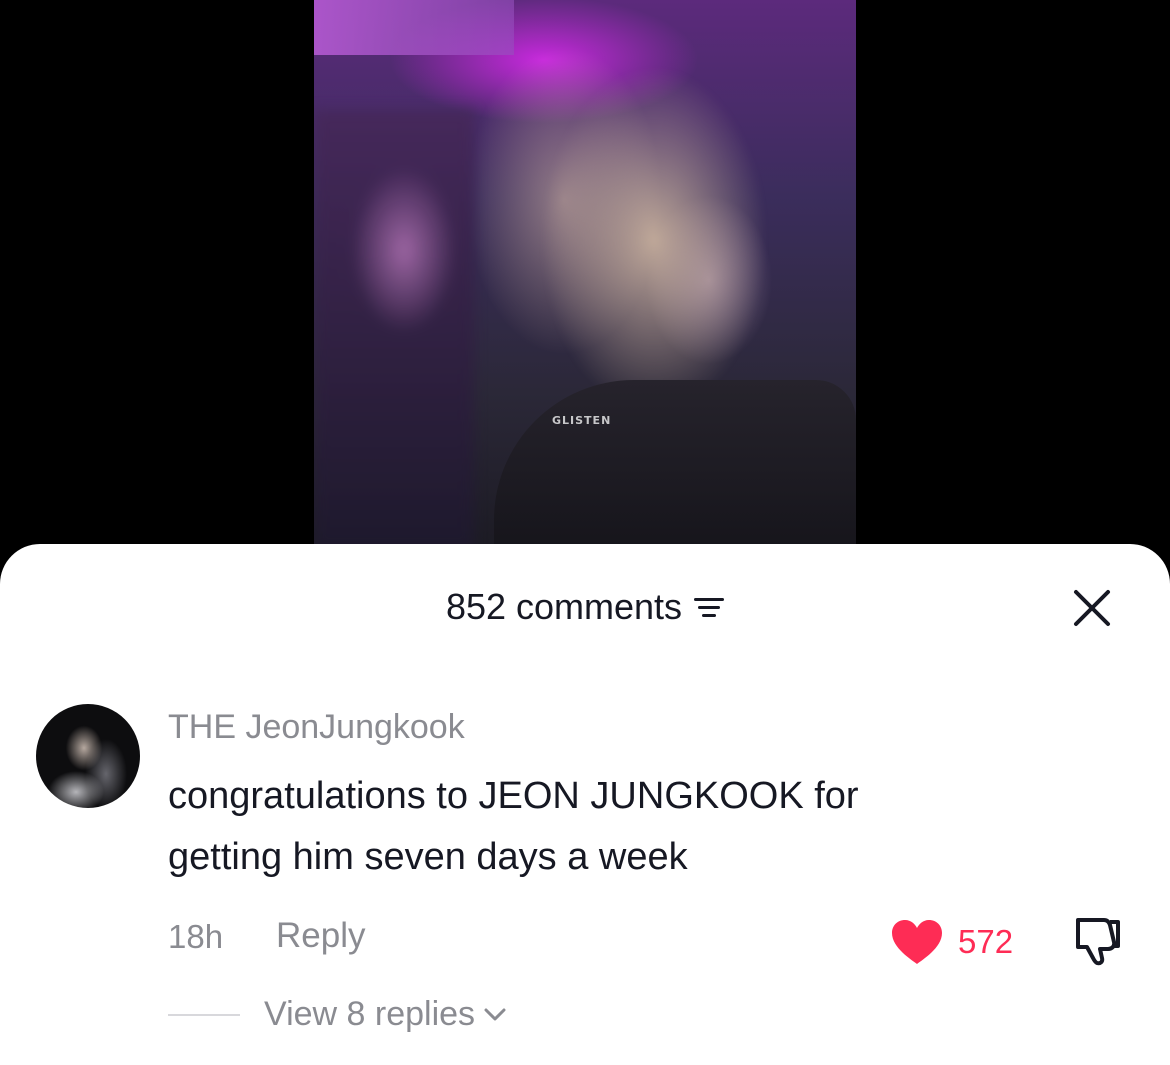  I want to click on reply-button: Reply, so click(320, 936).